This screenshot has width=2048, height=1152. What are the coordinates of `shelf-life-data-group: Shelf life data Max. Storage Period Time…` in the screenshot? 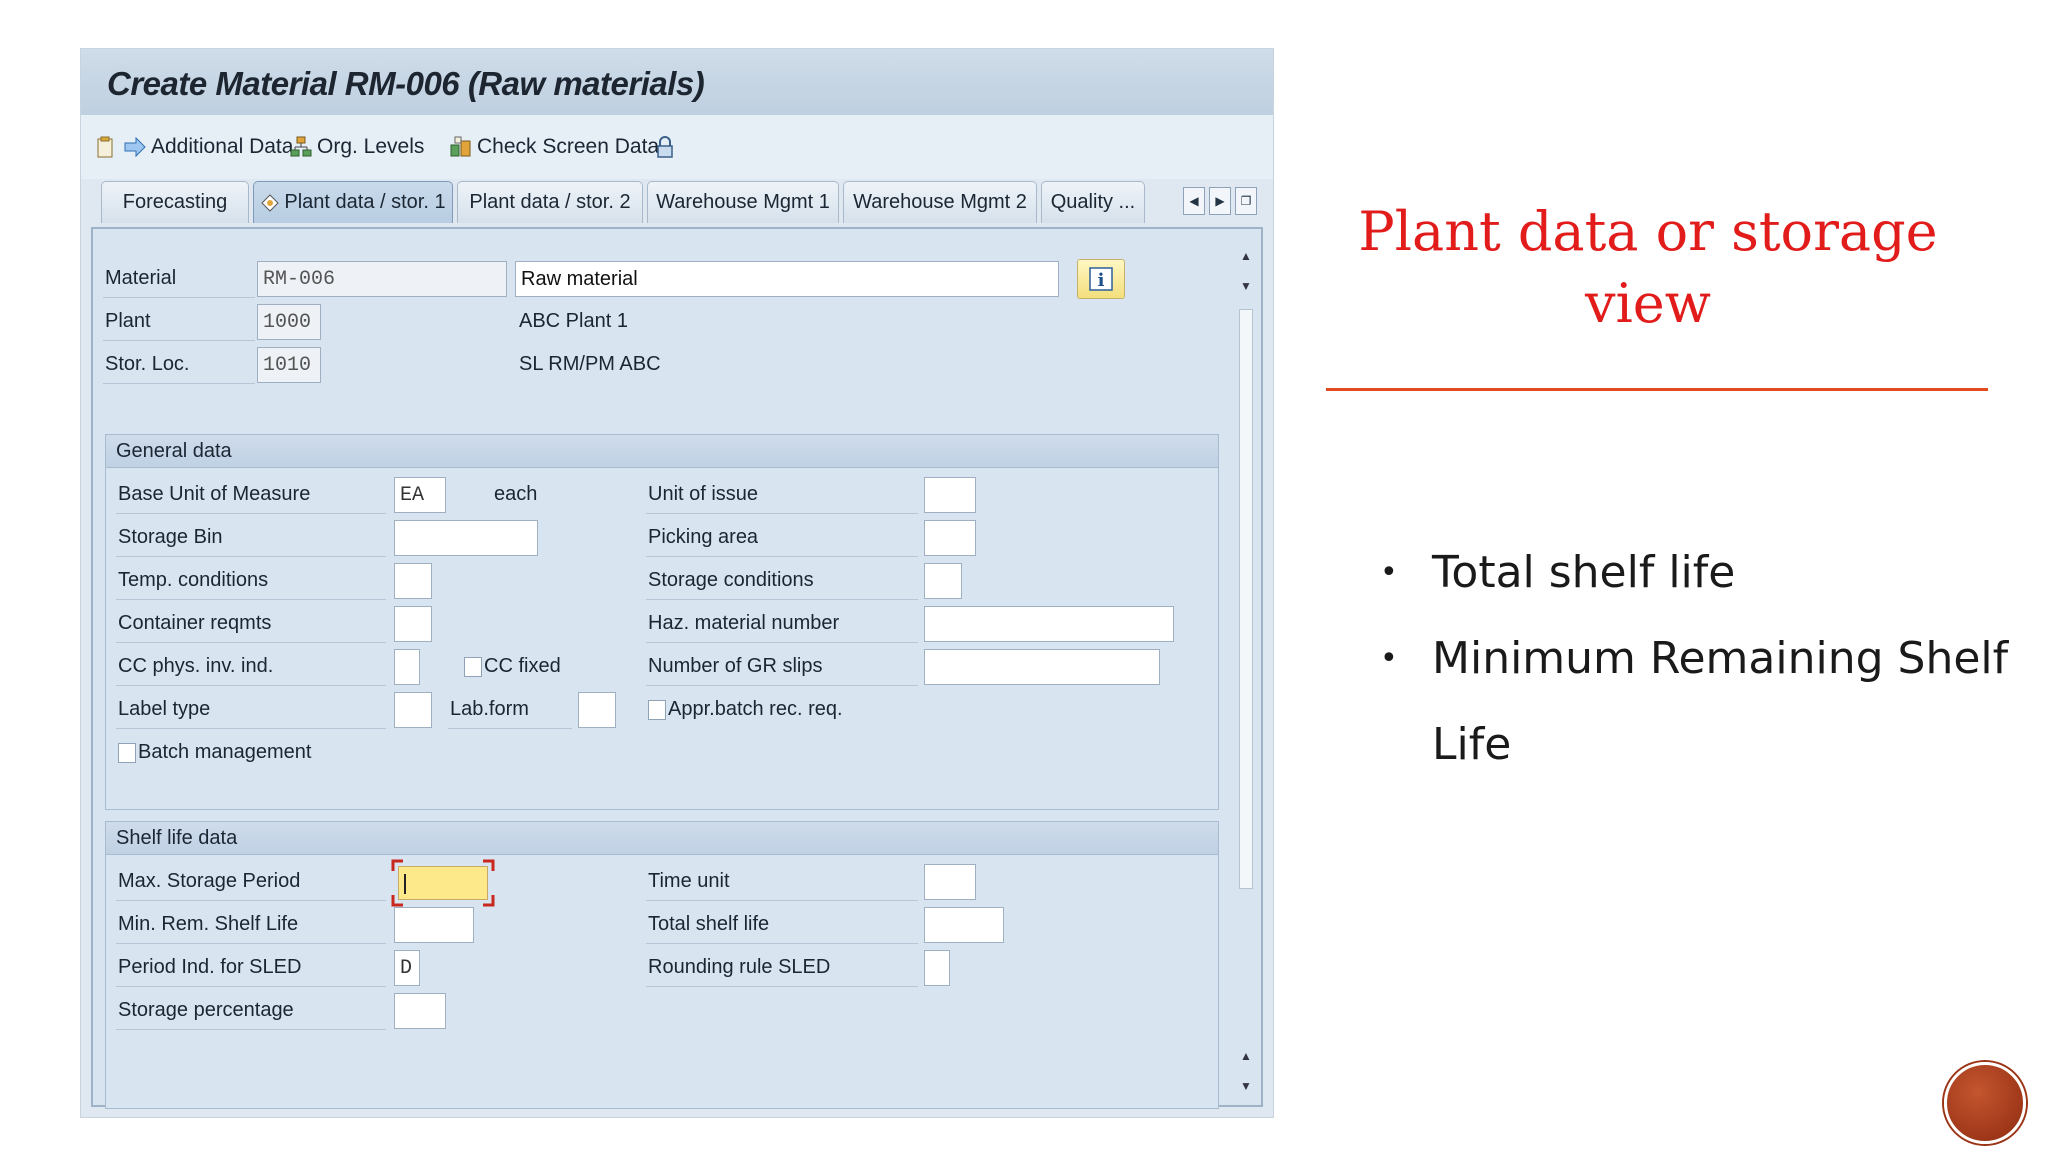 It's located at (662, 965).